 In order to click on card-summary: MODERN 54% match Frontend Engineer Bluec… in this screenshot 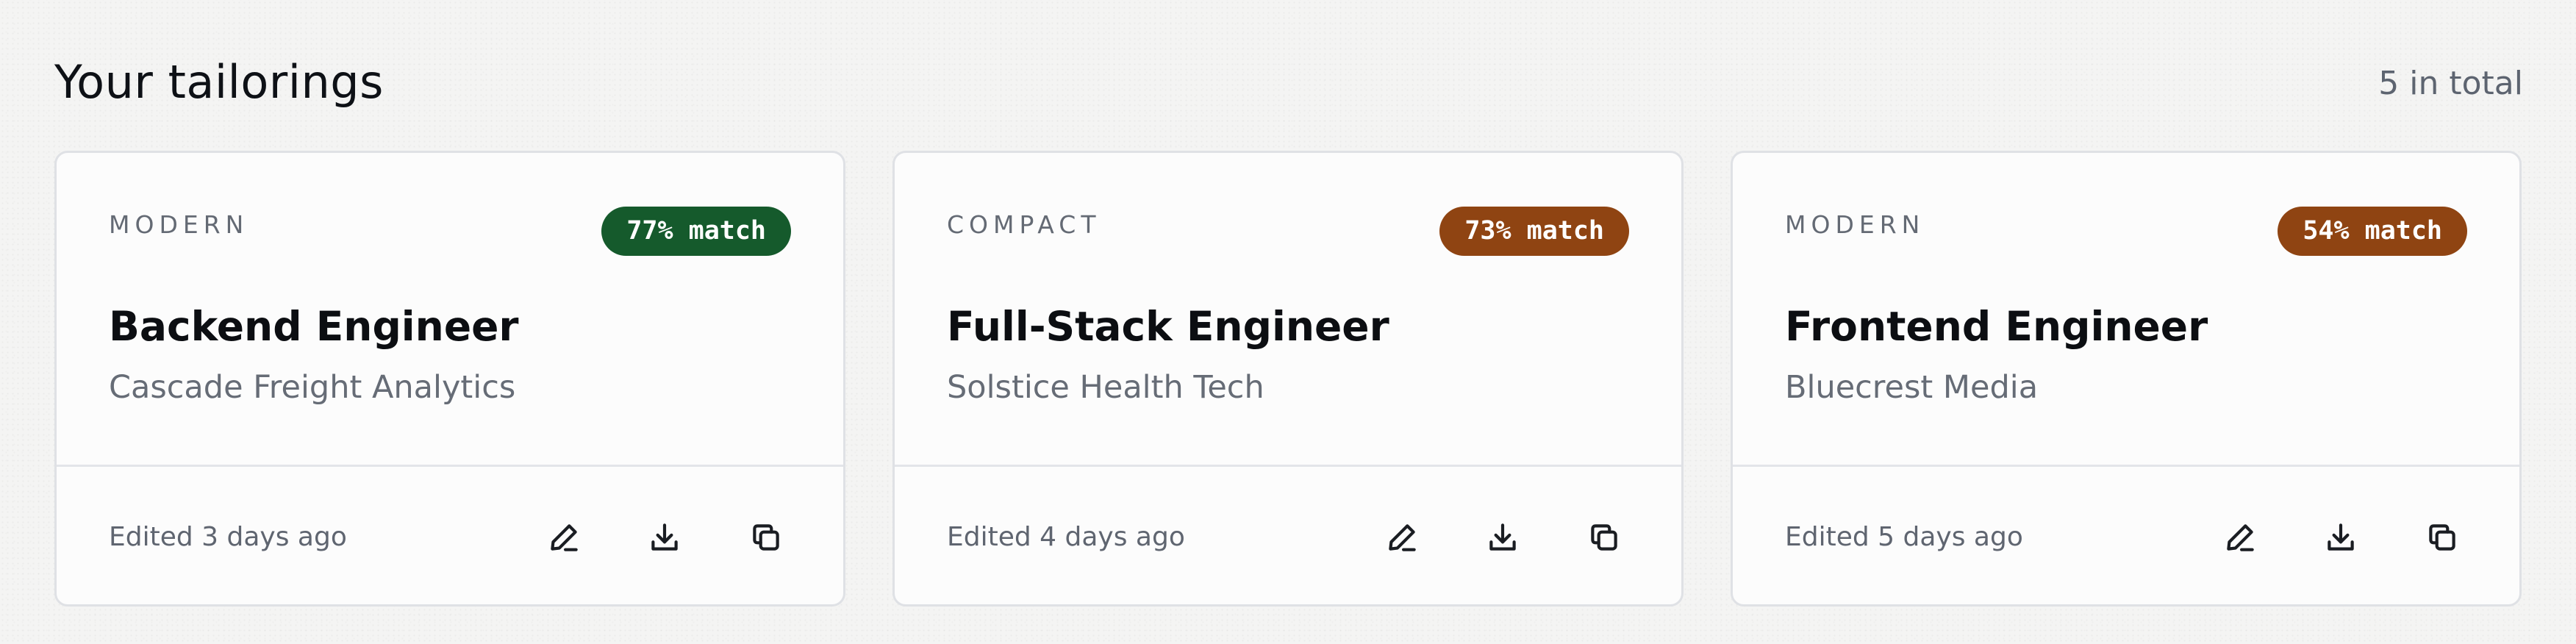, I will do `click(2126, 309)`.